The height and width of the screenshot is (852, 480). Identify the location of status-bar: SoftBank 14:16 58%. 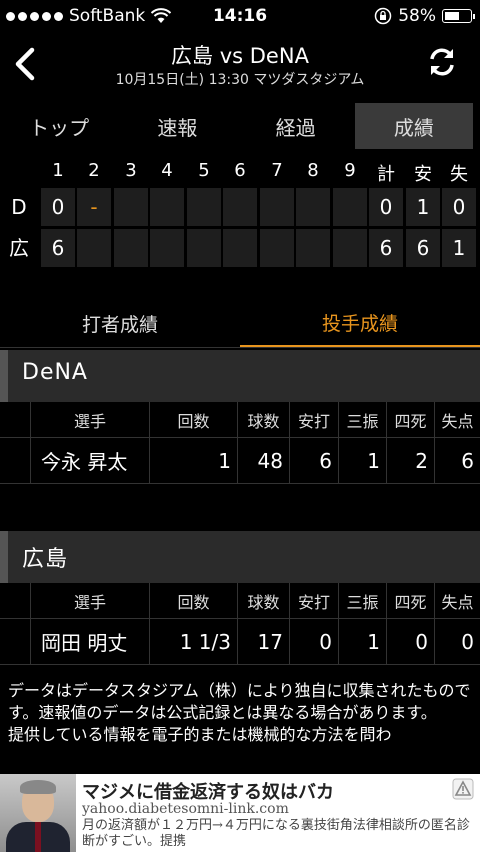
(240, 18).